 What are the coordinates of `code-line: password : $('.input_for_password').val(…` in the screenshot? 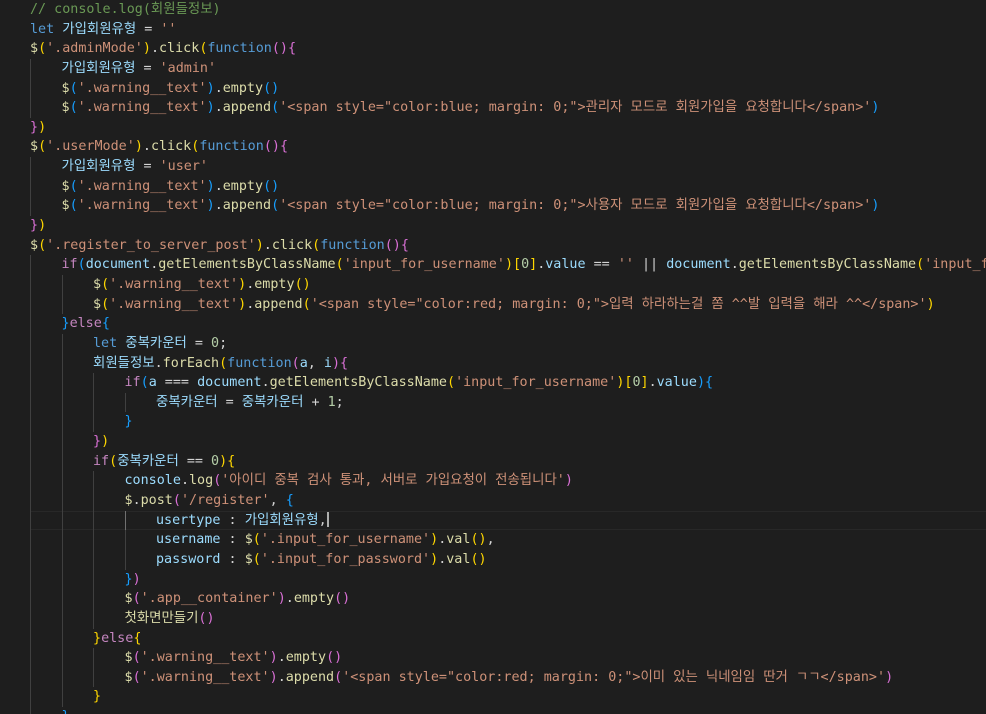 It's located at (508, 559).